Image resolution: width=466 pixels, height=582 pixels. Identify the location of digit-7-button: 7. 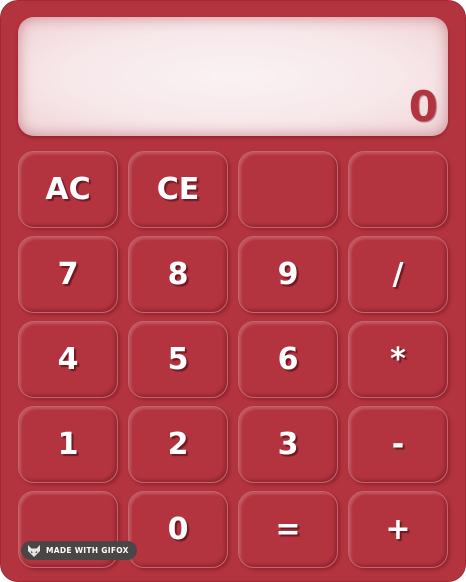
(68, 274).